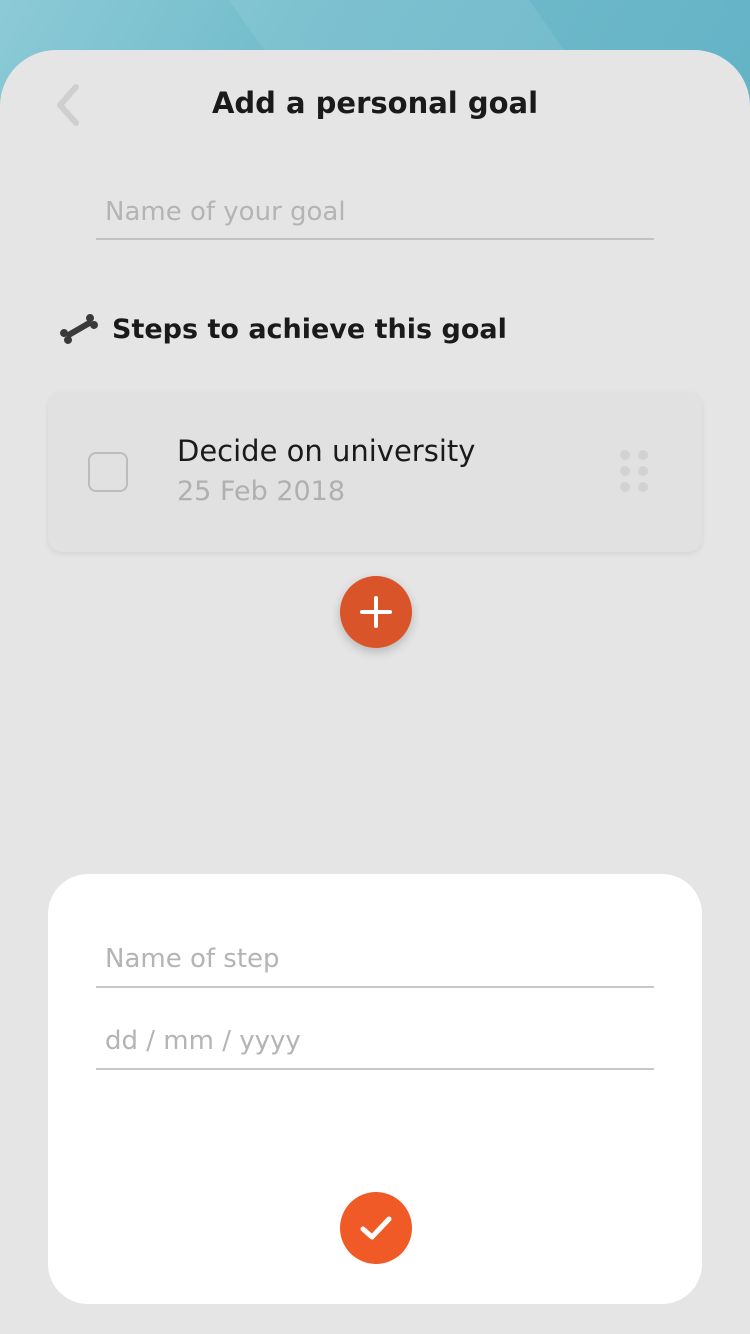  Describe the element at coordinates (375, 212) in the screenshot. I see `goal-name-input` at that location.